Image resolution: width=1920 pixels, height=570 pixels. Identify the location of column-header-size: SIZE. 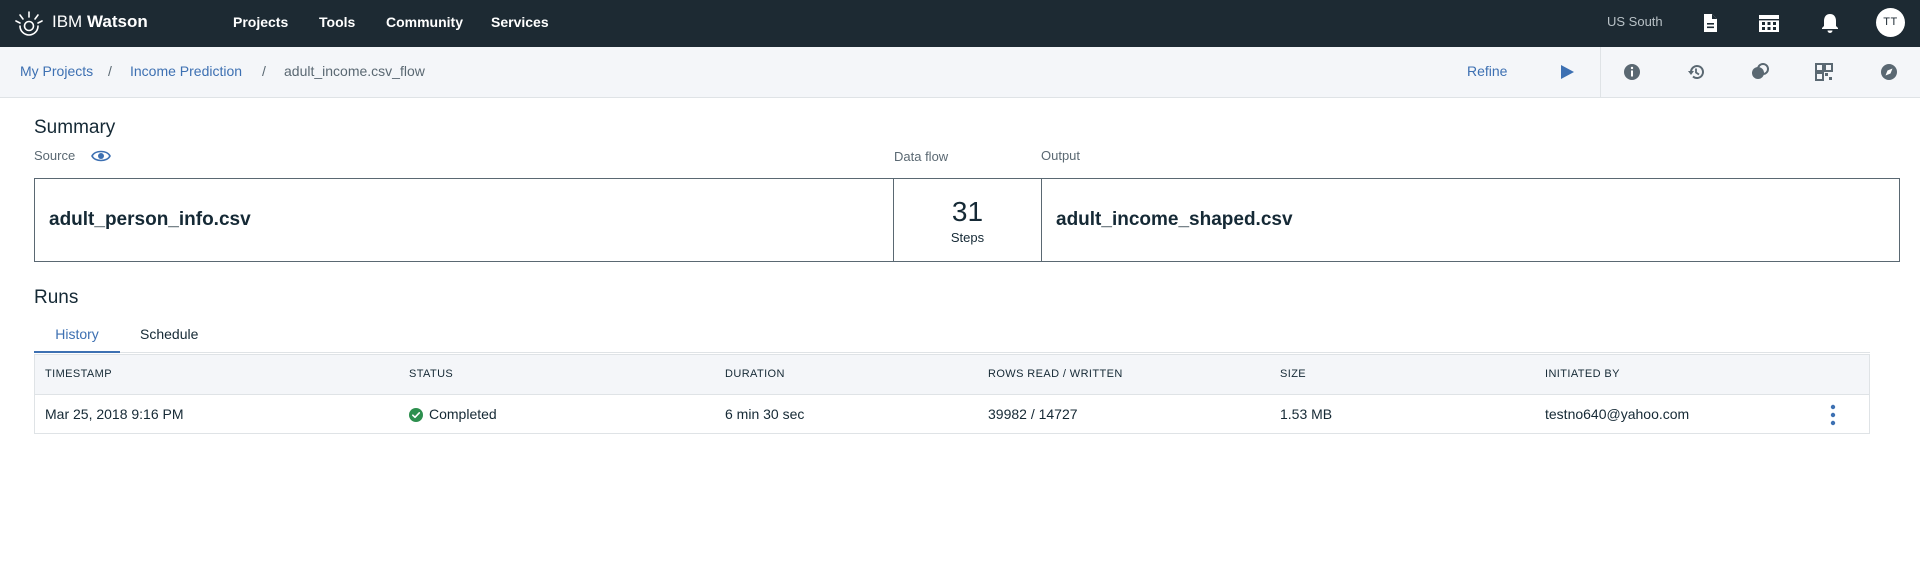
(1293, 374).